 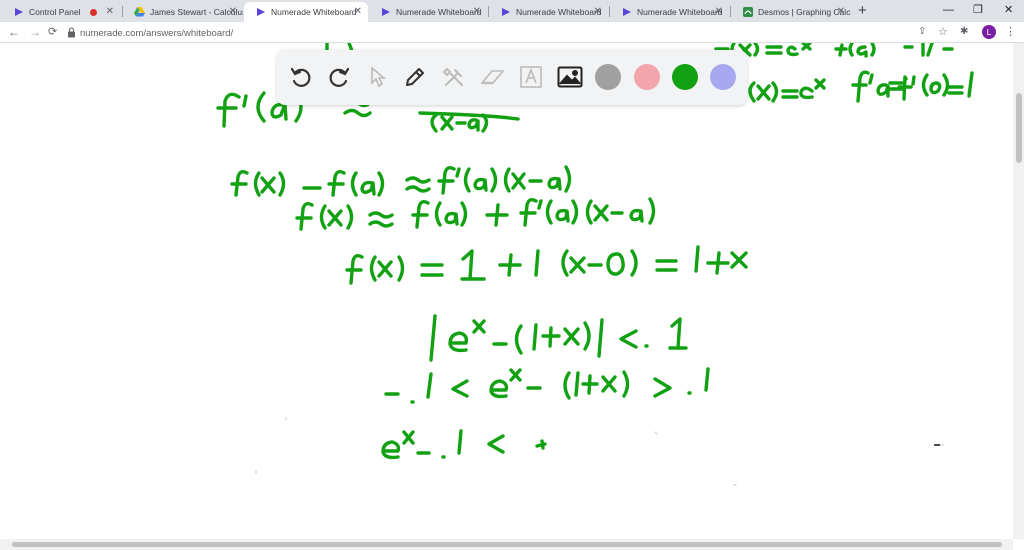 What do you see at coordinates (1008, 10) in the screenshot?
I see `close-window-button: ✕` at bounding box center [1008, 10].